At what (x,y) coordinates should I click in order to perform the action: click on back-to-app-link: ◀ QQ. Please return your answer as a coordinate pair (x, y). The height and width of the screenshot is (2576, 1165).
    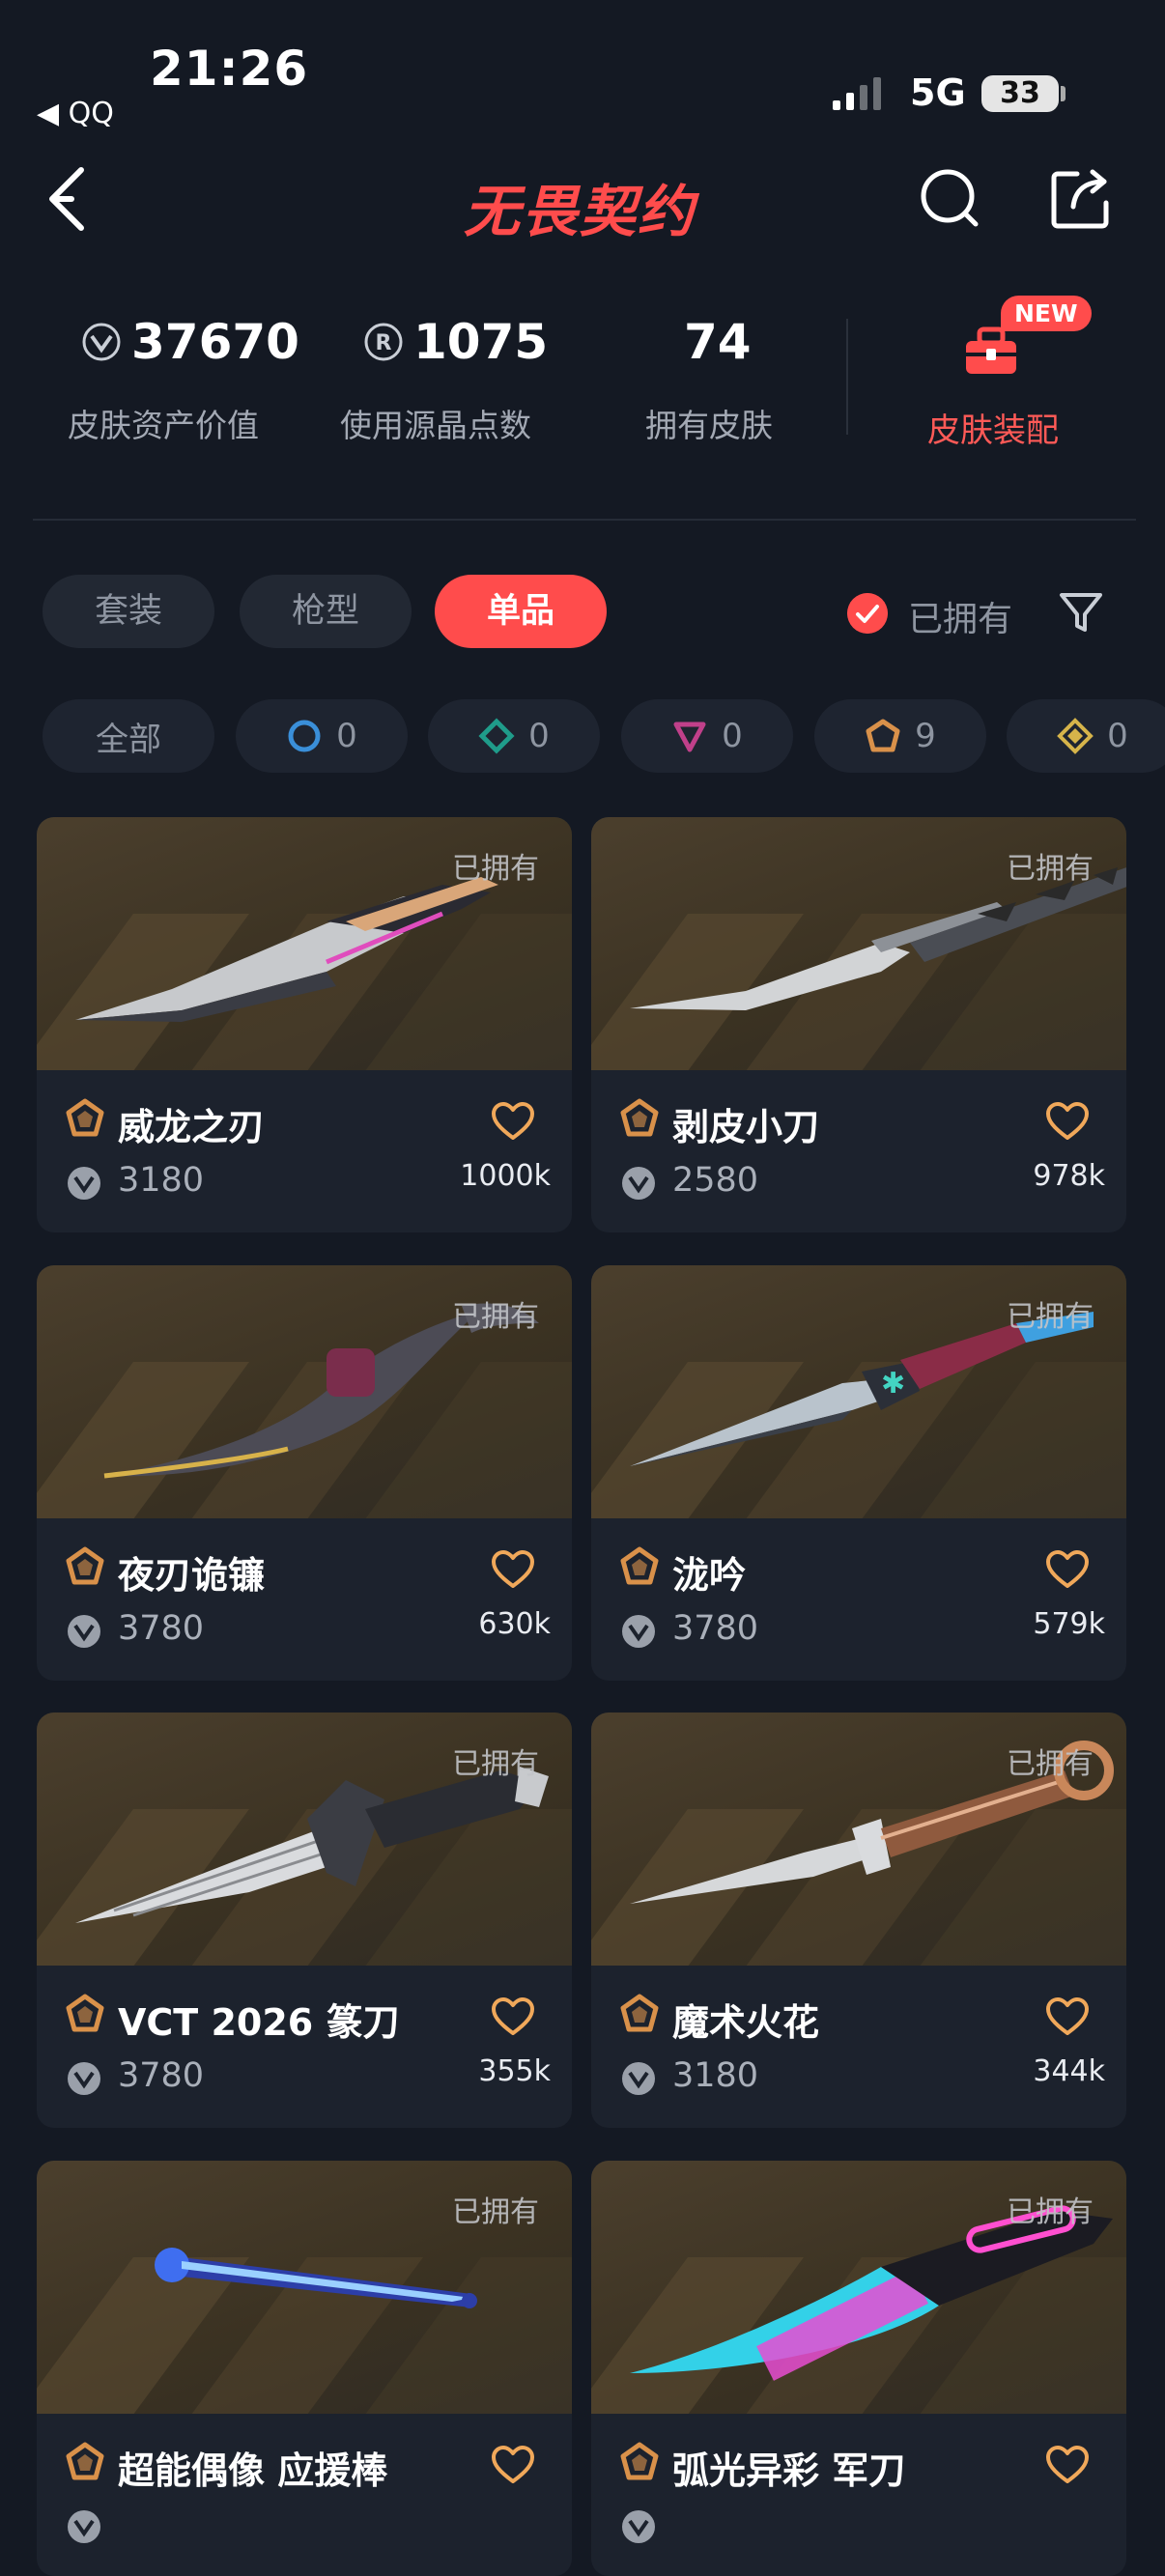
    Looking at the image, I should click on (76, 113).